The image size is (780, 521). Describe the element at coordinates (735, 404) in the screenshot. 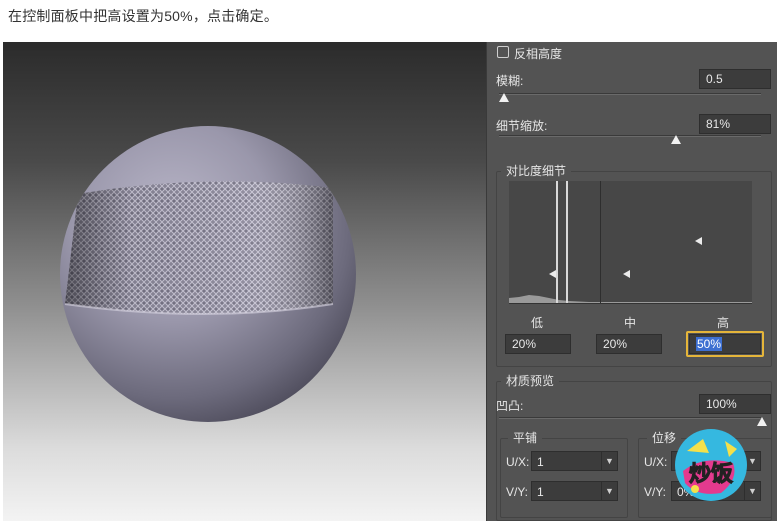

I see `bump-field: 100%` at that location.